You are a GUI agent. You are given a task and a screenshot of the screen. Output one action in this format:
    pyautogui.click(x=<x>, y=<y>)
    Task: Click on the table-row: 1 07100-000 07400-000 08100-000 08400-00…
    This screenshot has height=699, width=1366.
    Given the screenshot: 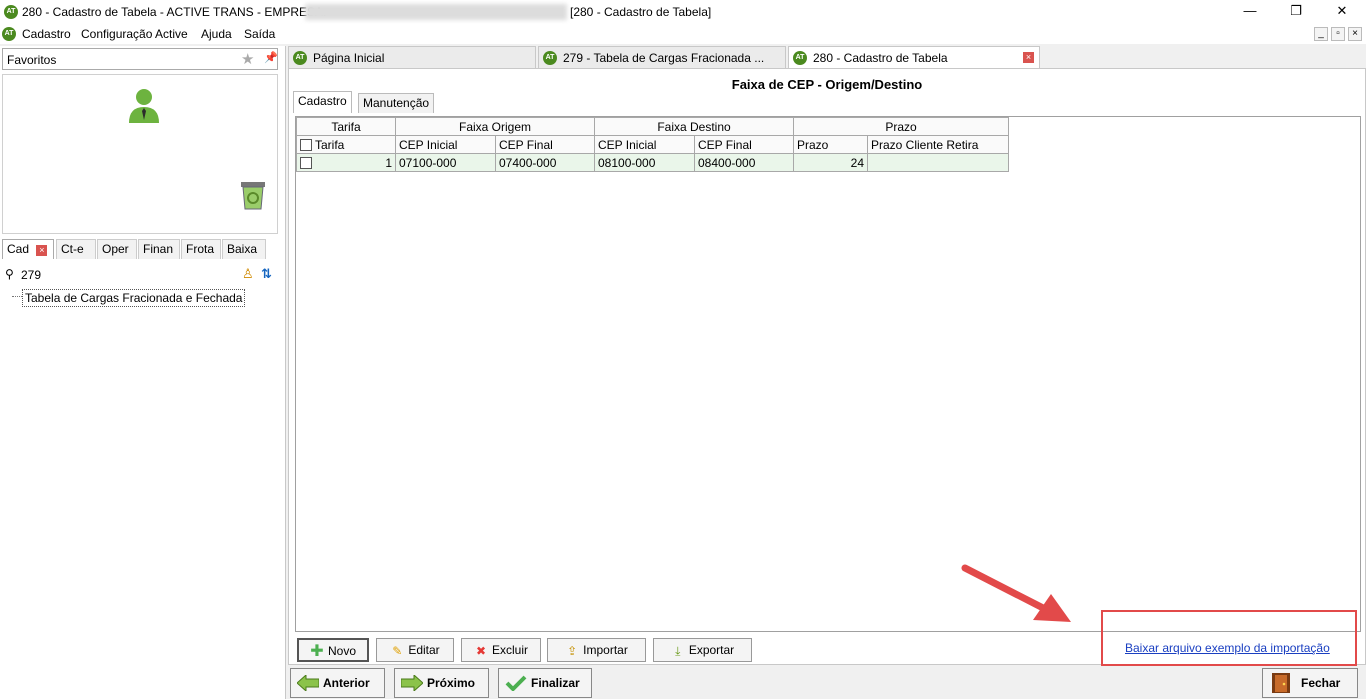 What is the action you would take?
    pyautogui.click(x=652, y=162)
    